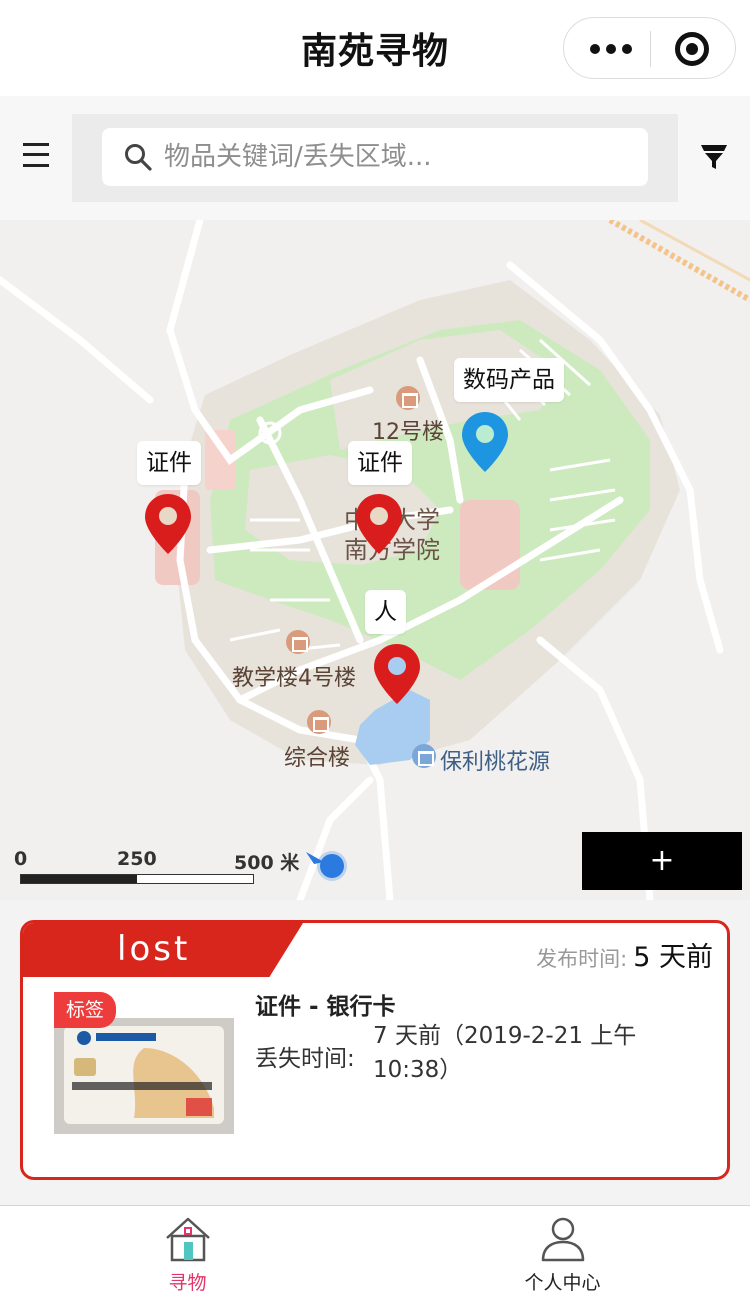 The width and height of the screenshot is (750, 1302). I want to click on marker-label-person: 人, so click(385, 612).